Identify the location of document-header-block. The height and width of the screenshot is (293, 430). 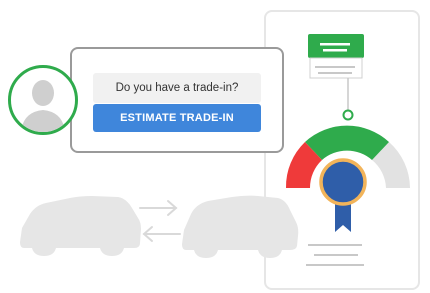
(336, 56).